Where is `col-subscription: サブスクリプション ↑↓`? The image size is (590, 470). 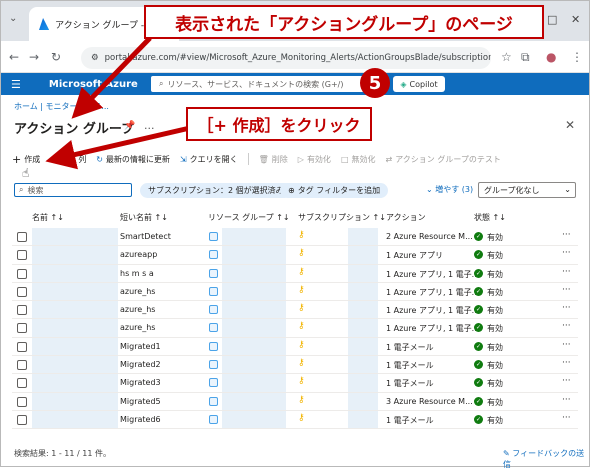
col-subscription: サブスクリプション ↑↓ is located at coordinates (342, 217).